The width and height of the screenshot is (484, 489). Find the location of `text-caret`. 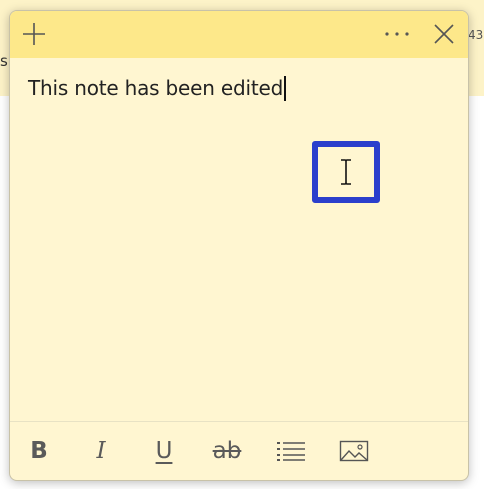

text-caret is located at coordinates (285, 88).